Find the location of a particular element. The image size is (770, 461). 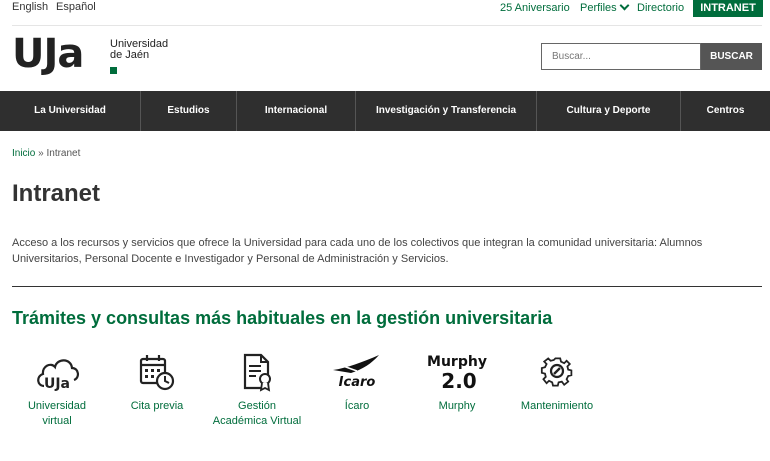

cloud-uja-icon: UJa is located at coordinates (58, 375).